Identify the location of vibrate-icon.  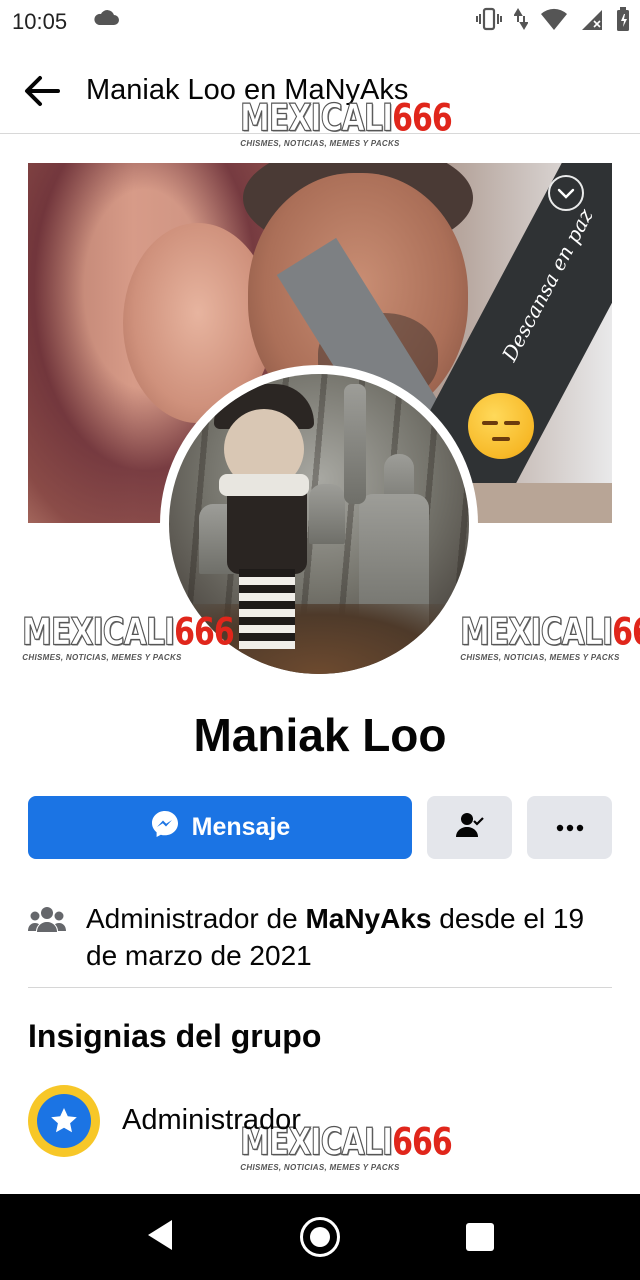
(489, 21).